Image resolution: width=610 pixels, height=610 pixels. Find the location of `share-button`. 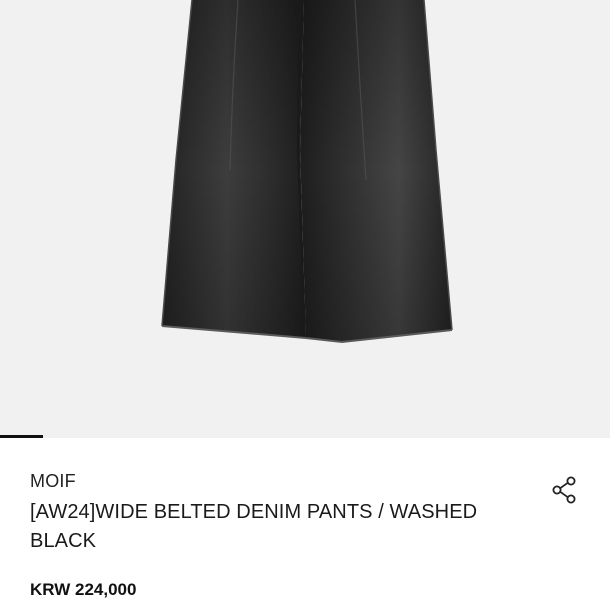

share-button is located at coordinates (564, 490).